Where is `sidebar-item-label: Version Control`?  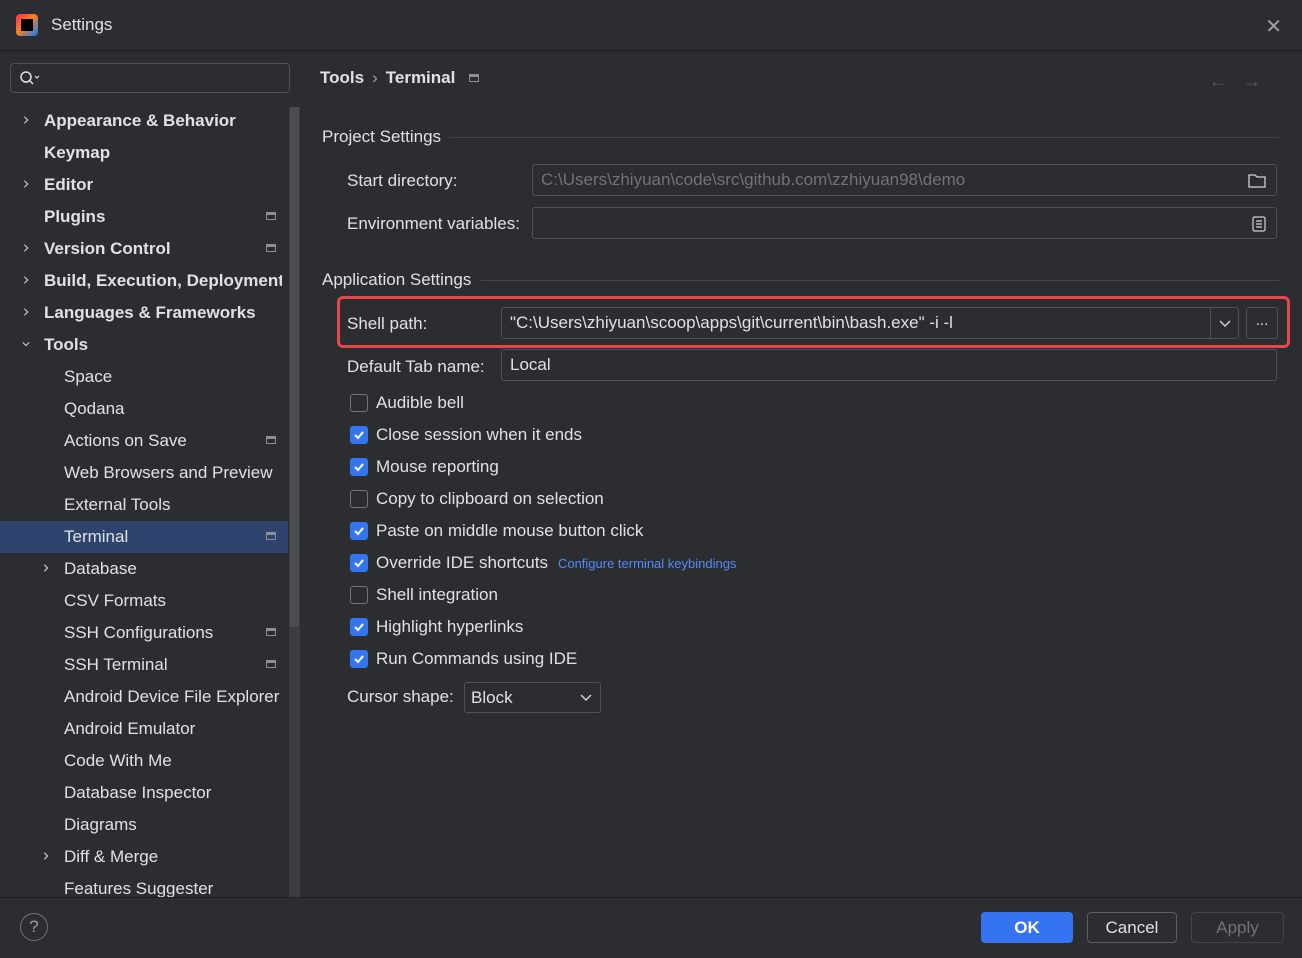 sidebar-item-label: Version Control is located at coordinates (107, 248).